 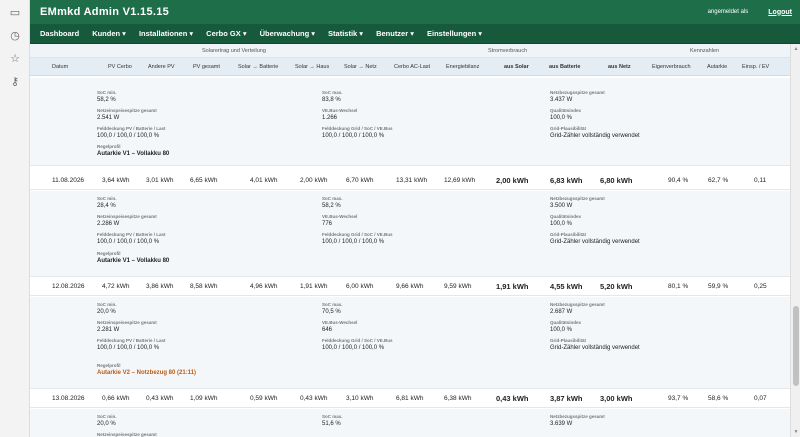 I want to click on col-aus-batterie: aus Batterie, so click(x=565, y=67).